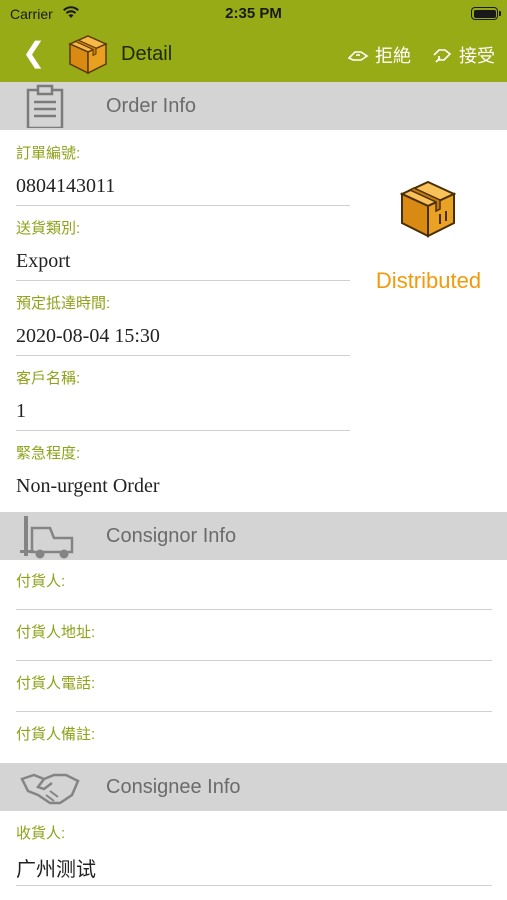 The image size is (507, 900). I want to click on field-label: 付貨人備註:, so click(56, 734).